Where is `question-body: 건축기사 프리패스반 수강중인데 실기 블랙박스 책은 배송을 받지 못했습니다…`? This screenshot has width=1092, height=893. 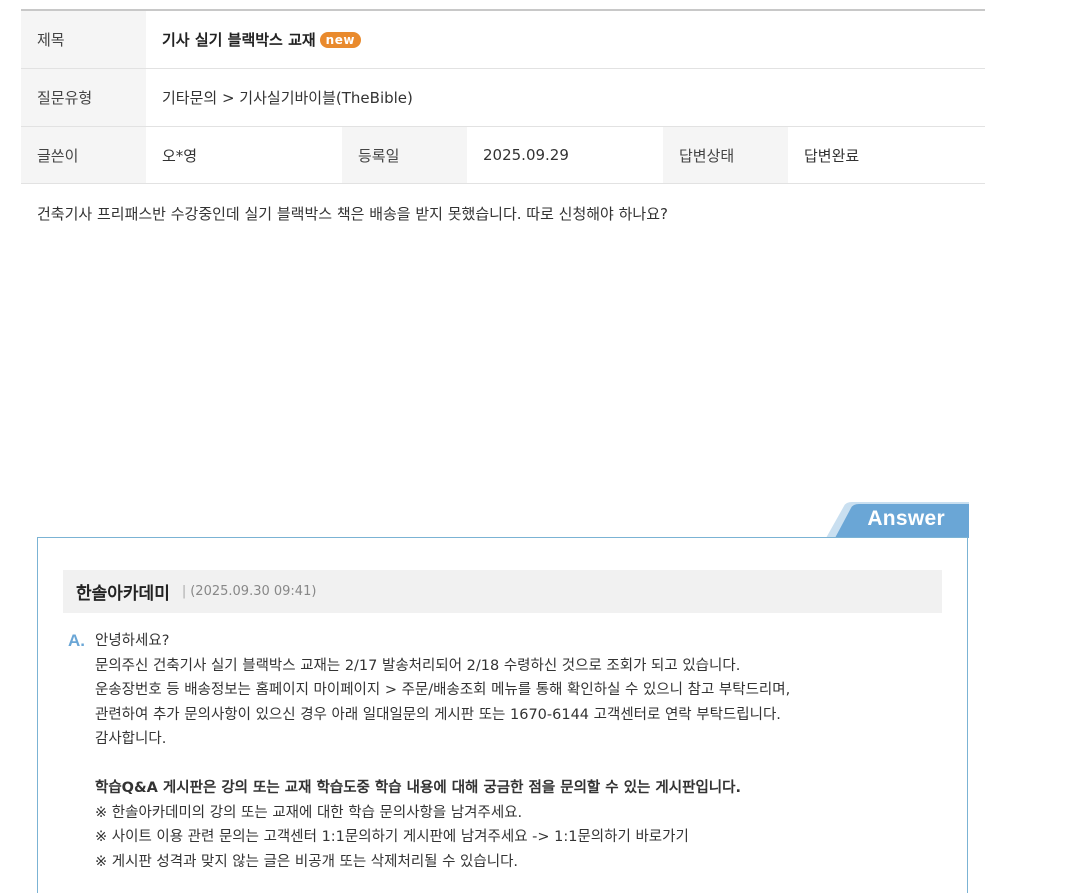
question-body: 건축기사 프리패스반 수강중인데 실기 블랙박스 책은 배송을 받지 못했습니다… is located at coordinates (352, 214).